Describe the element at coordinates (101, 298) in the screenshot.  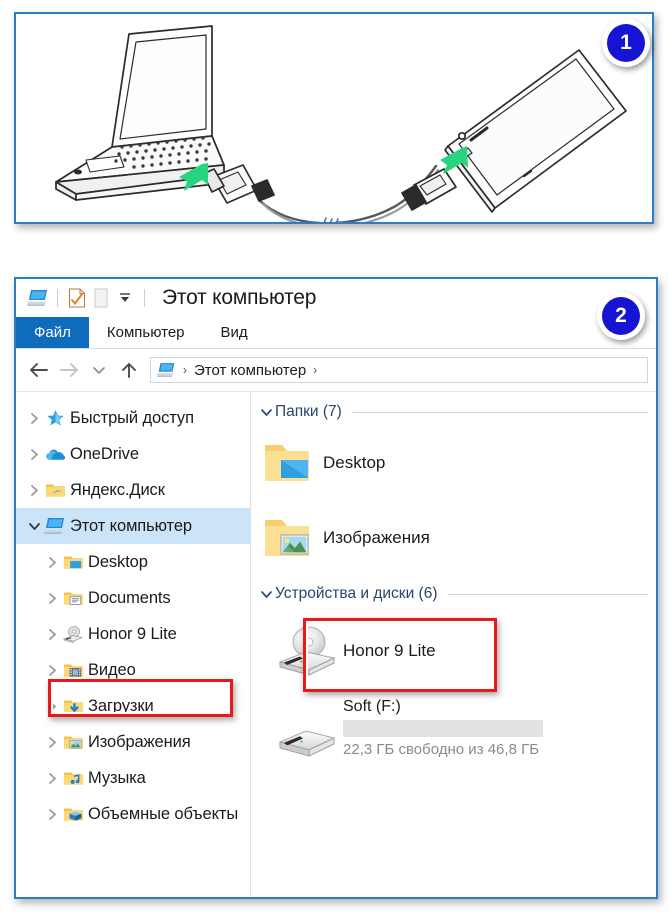
I see `new-folder-icon` at that location.